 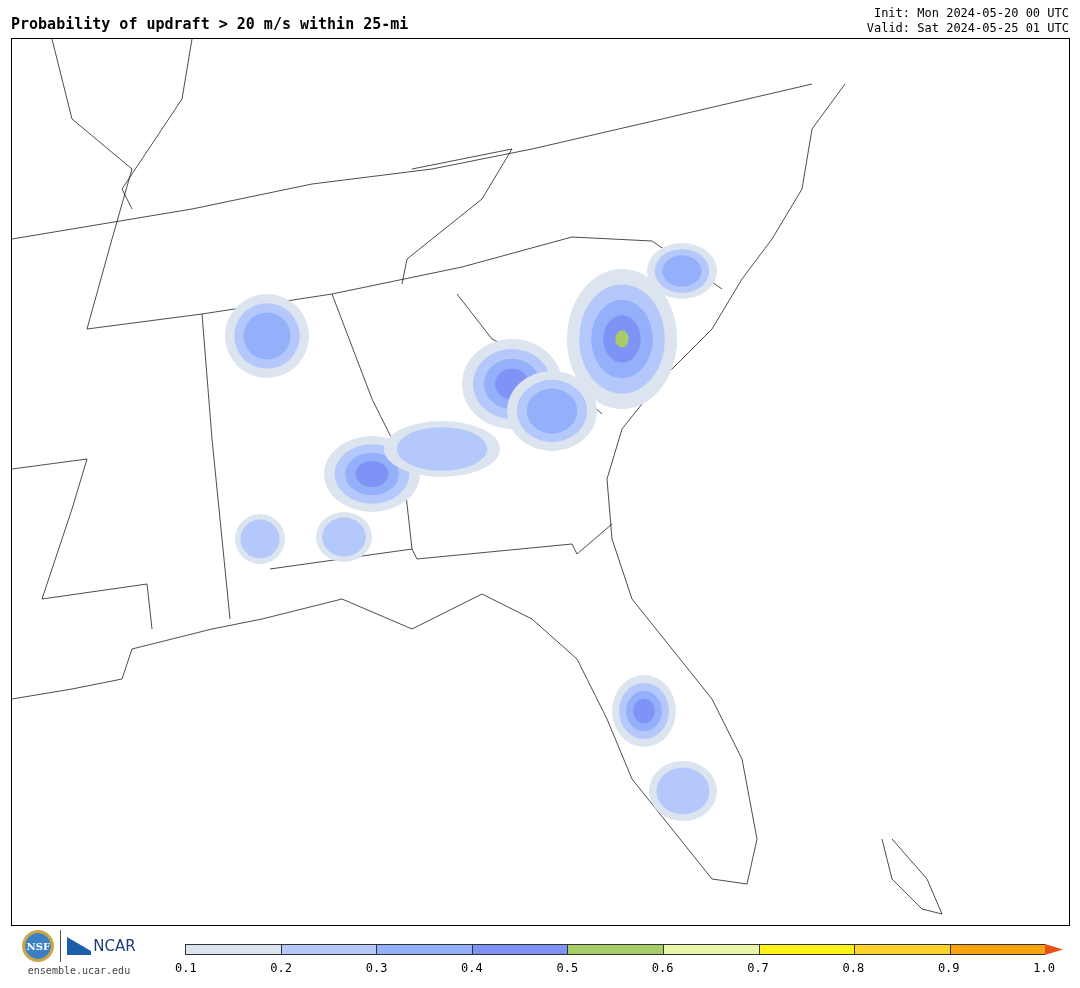 What do you see at coordinates (948, 968) in the screenshot?
I see `scale-tick-label: 0.9` at bounding box center [948, 968].